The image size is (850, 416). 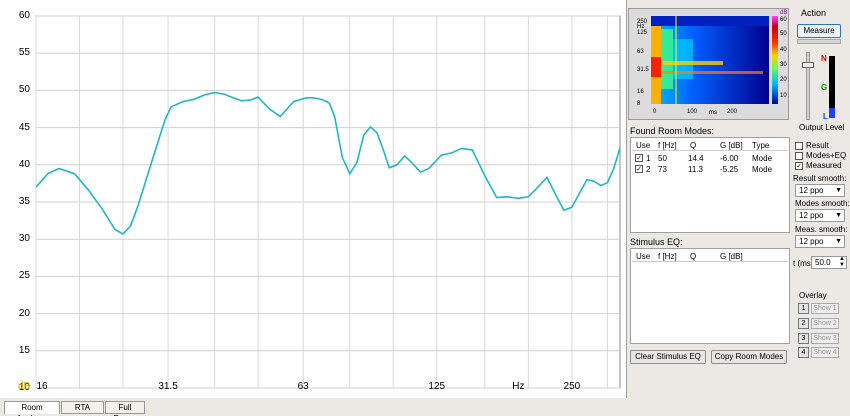 I want to click on x-tick-label: 31.5, so click(x=168, y=386).